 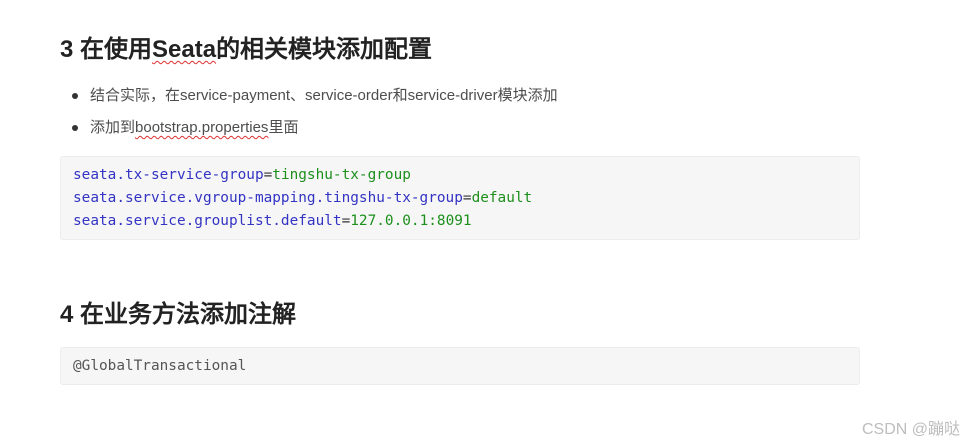 I want to click on code-property-value: 127.0.0.1:8091, so click(x=411, y=221).